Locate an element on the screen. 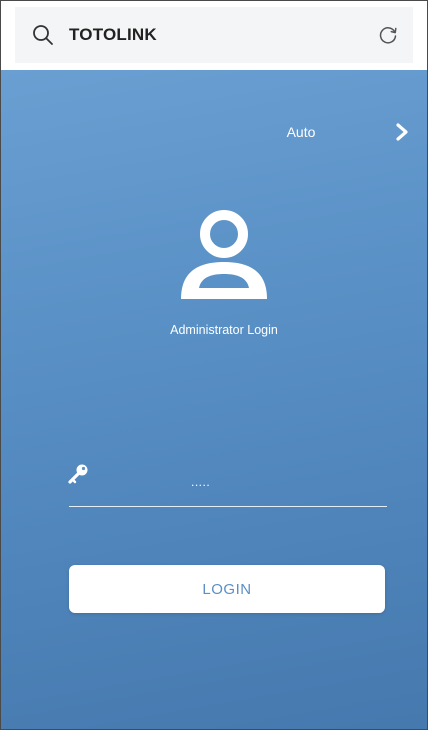 The width and height of the screenshot is (428, 730). user-icon is located at coordinates (224, 254).